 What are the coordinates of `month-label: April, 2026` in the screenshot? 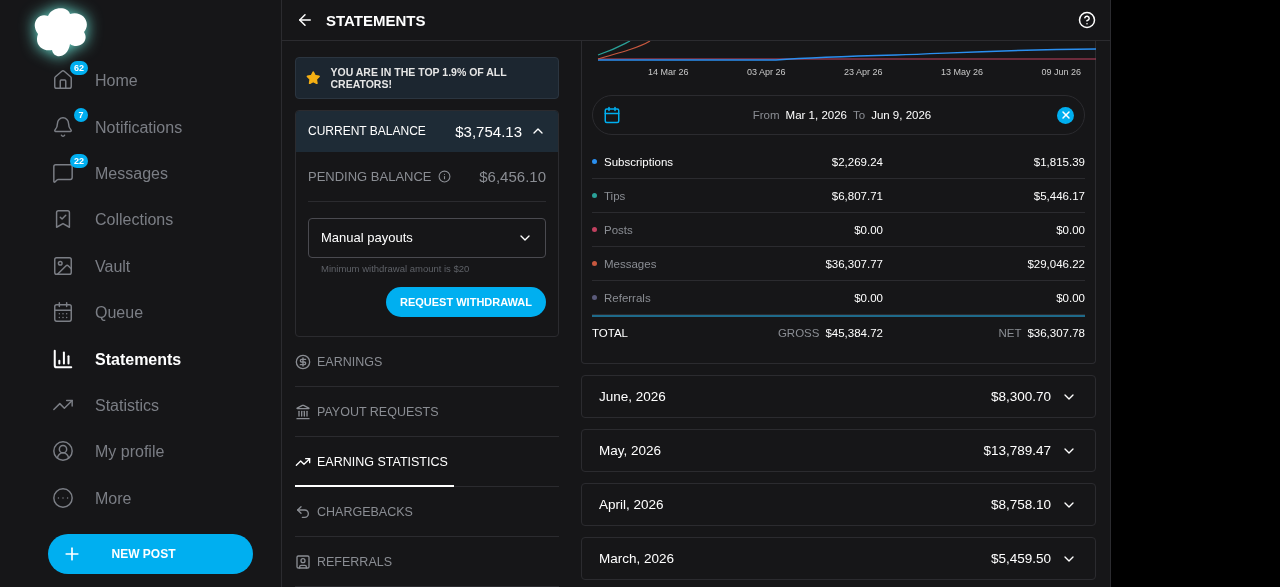 It's located at (631, 504).